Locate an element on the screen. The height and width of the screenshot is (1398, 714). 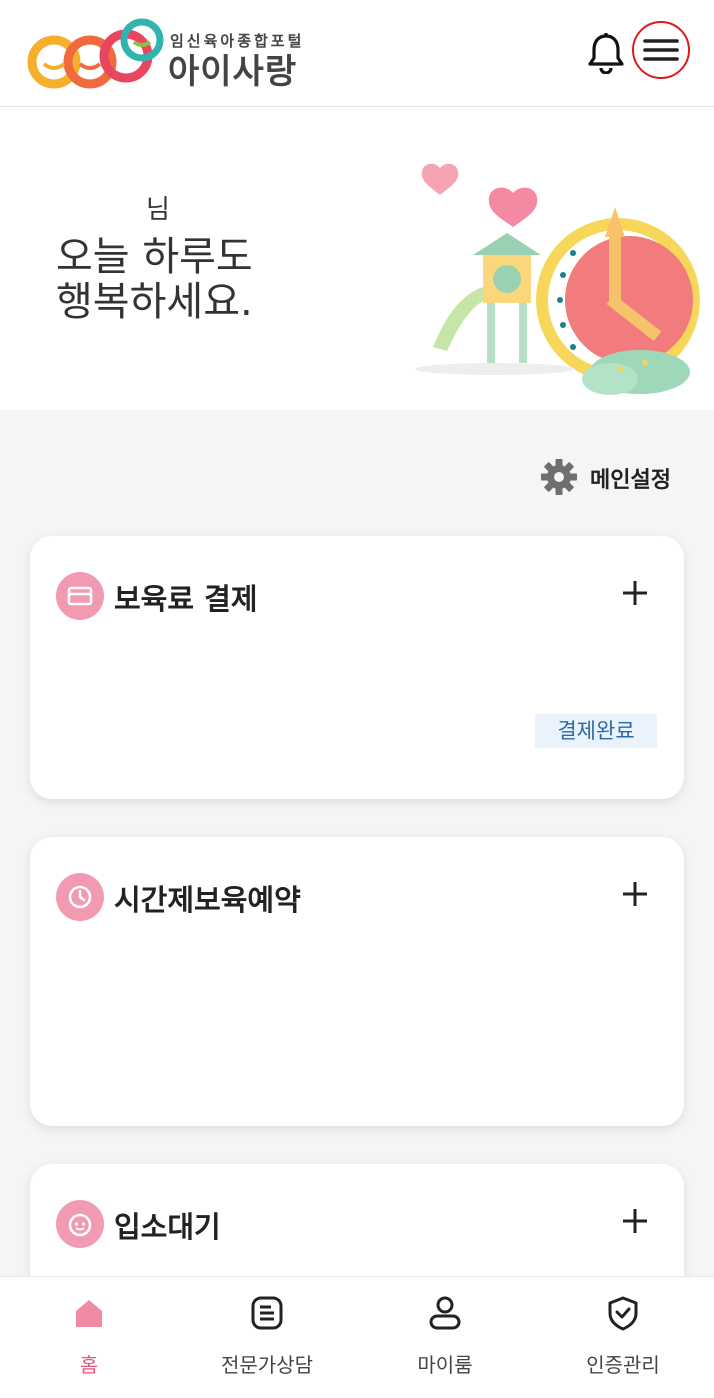
bottom-navigation: 홈 전문가상담 마이룸 인증관리 is located at coordinates (357, 1337).